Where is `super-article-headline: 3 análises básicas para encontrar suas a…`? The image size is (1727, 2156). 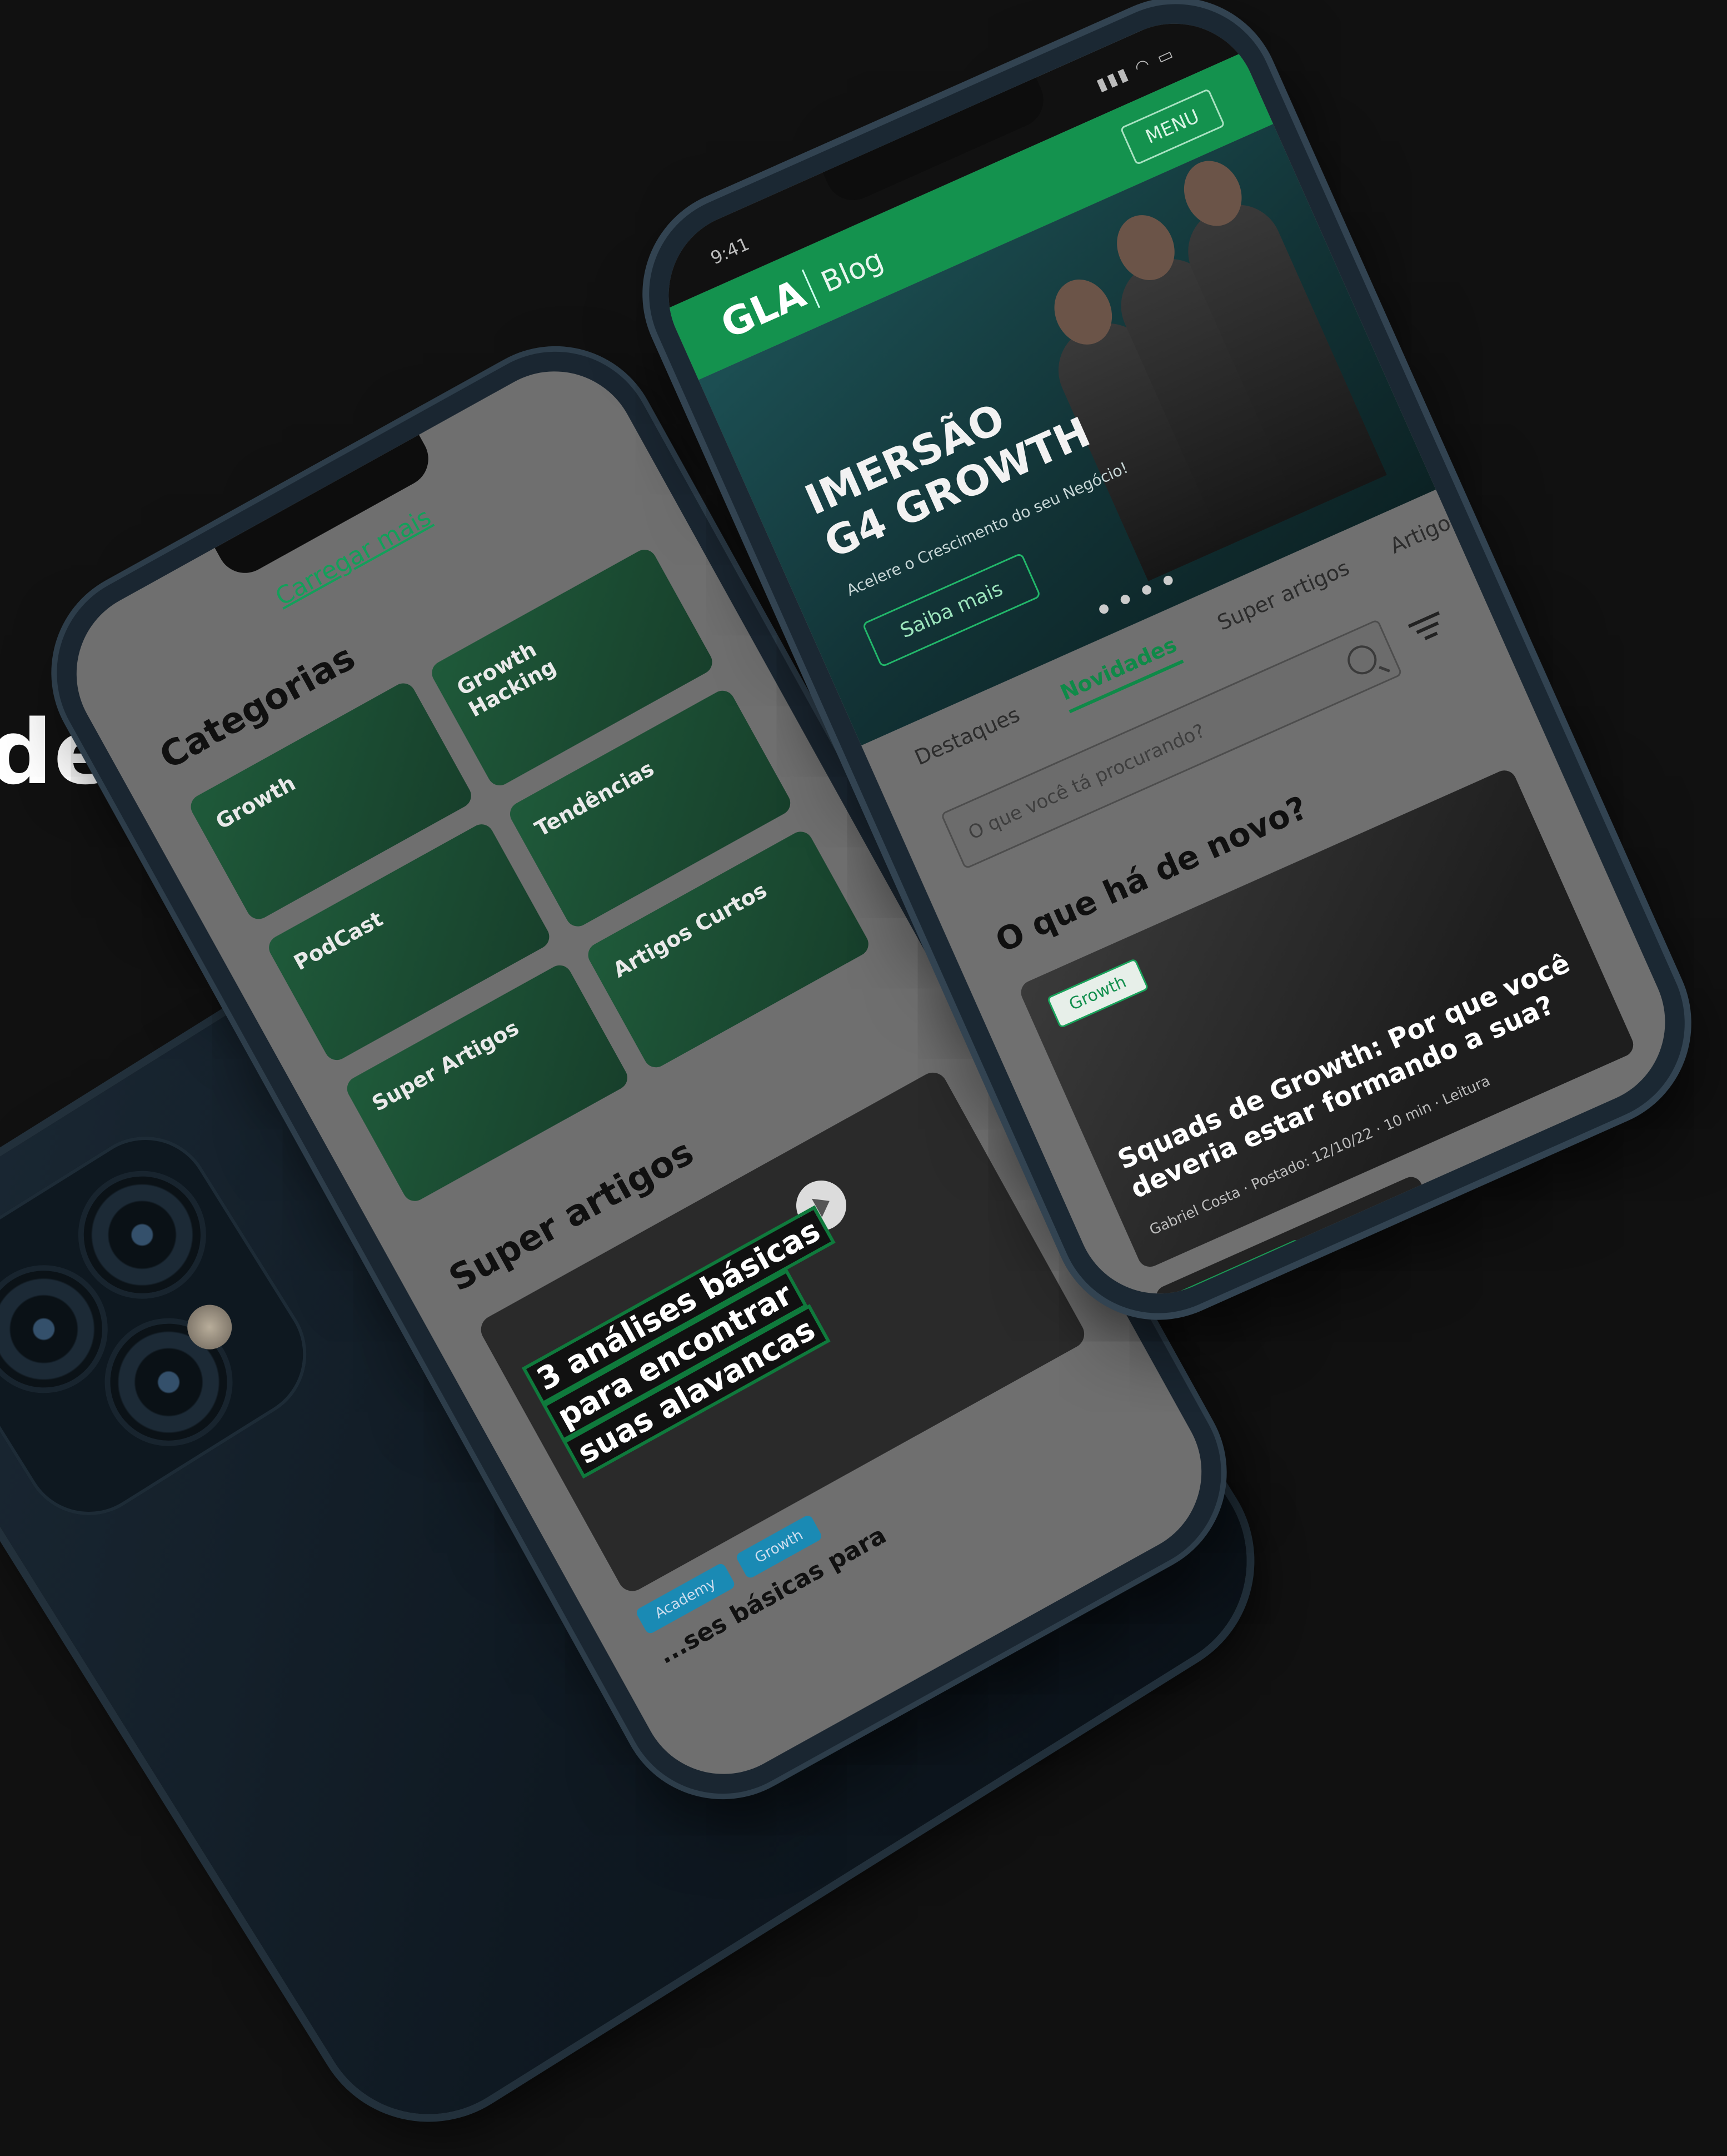 super-article-headline: 3 análises básicas para encontrar suas a… is located at coordinates (699, 1342).